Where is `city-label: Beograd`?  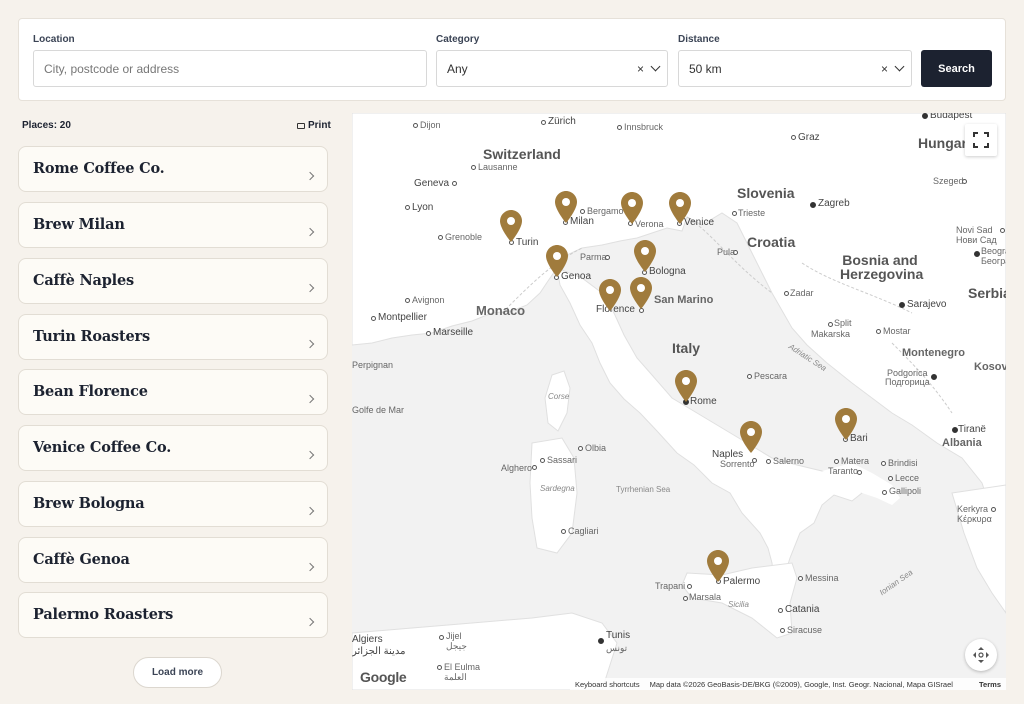 city-label: Beograd is located at coordinates (993, 251).